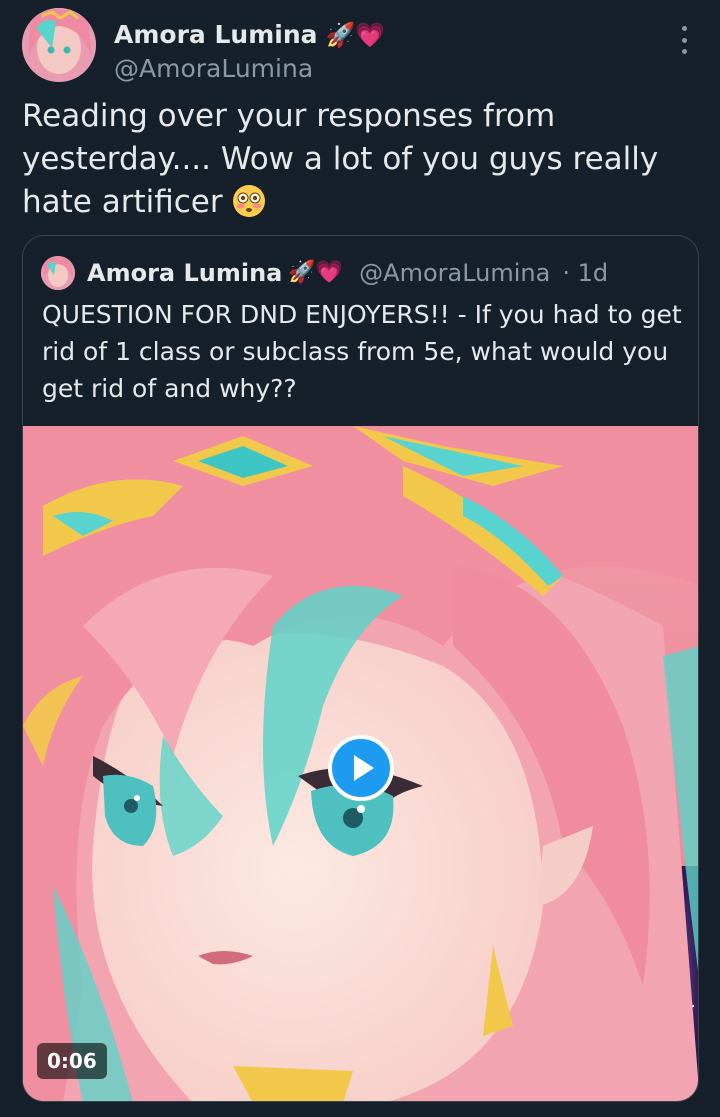 This screenshot has height=1117, width=720. I want to click on author-handle: @AmoraLumina, so click(213, 68).